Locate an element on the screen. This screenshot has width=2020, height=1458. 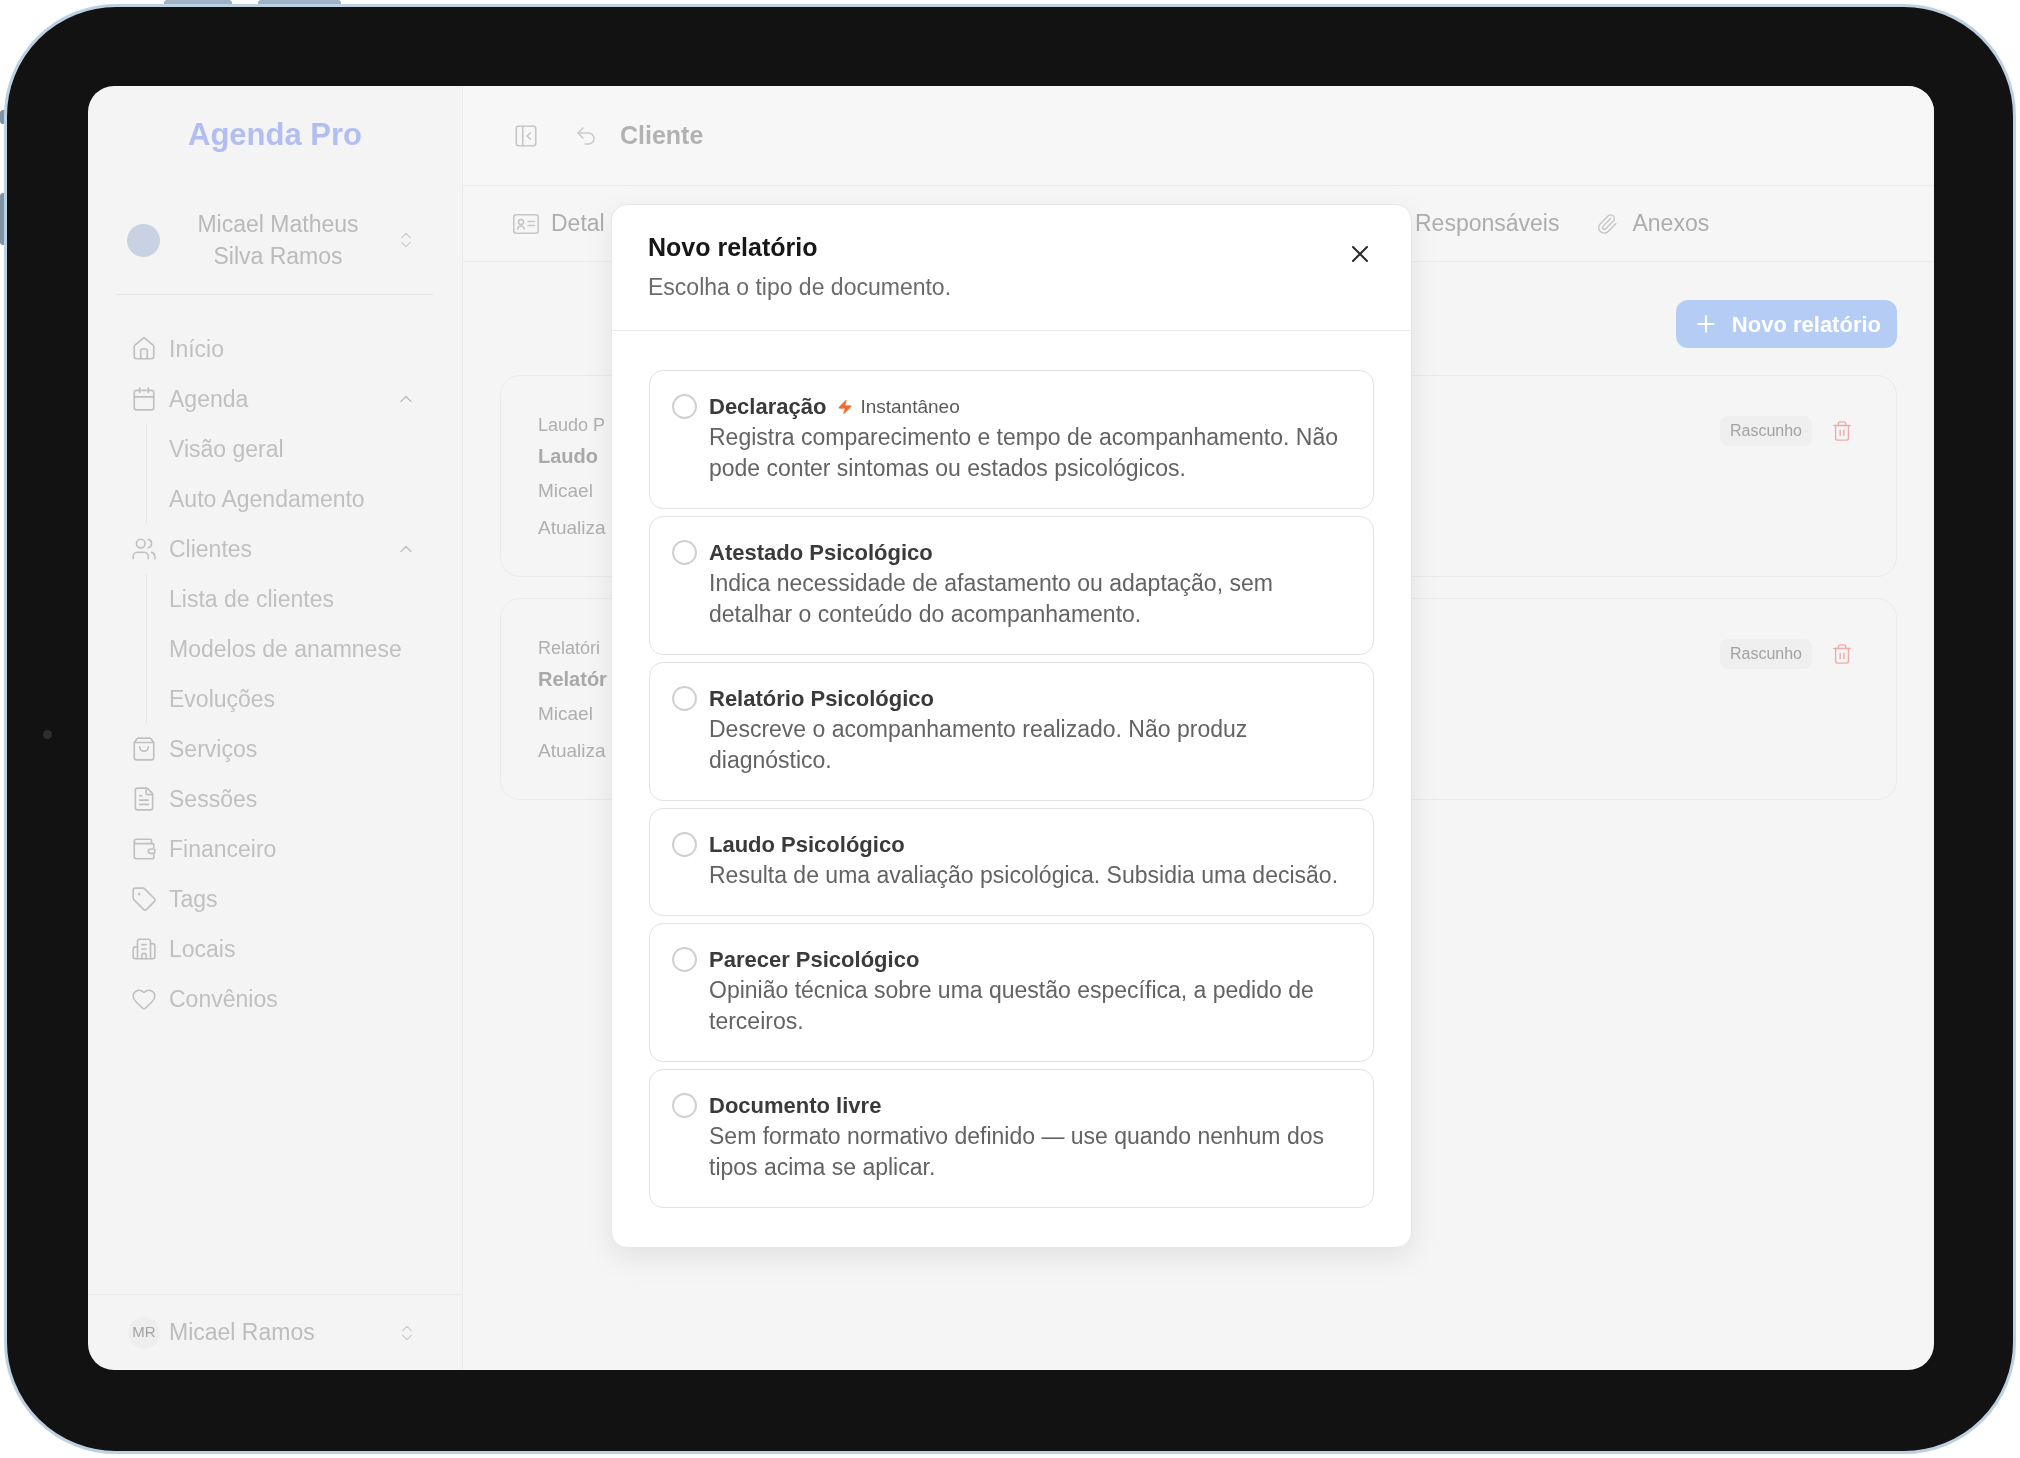
option-title: Documento livre is located at coordinates (795, 1106).